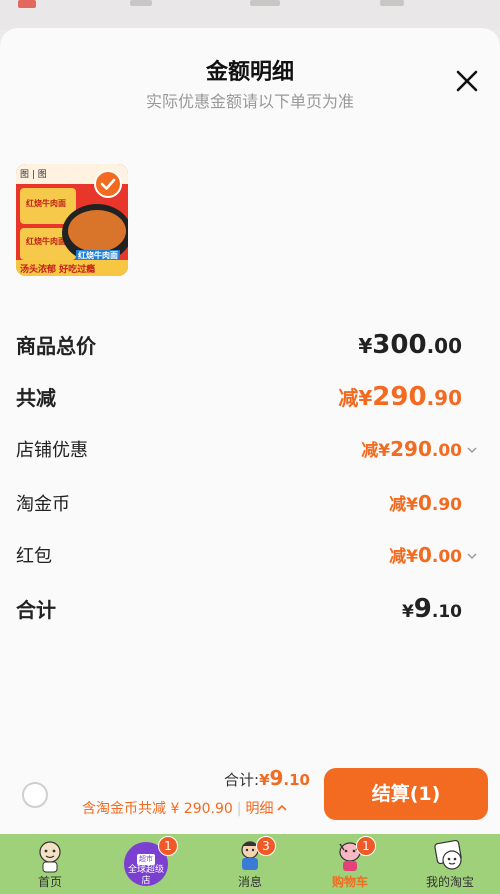  What do you see at coordinates (34, 556) in the screenshot?
I see `hongbao-label: 红包` at bounding box center [34, 556].